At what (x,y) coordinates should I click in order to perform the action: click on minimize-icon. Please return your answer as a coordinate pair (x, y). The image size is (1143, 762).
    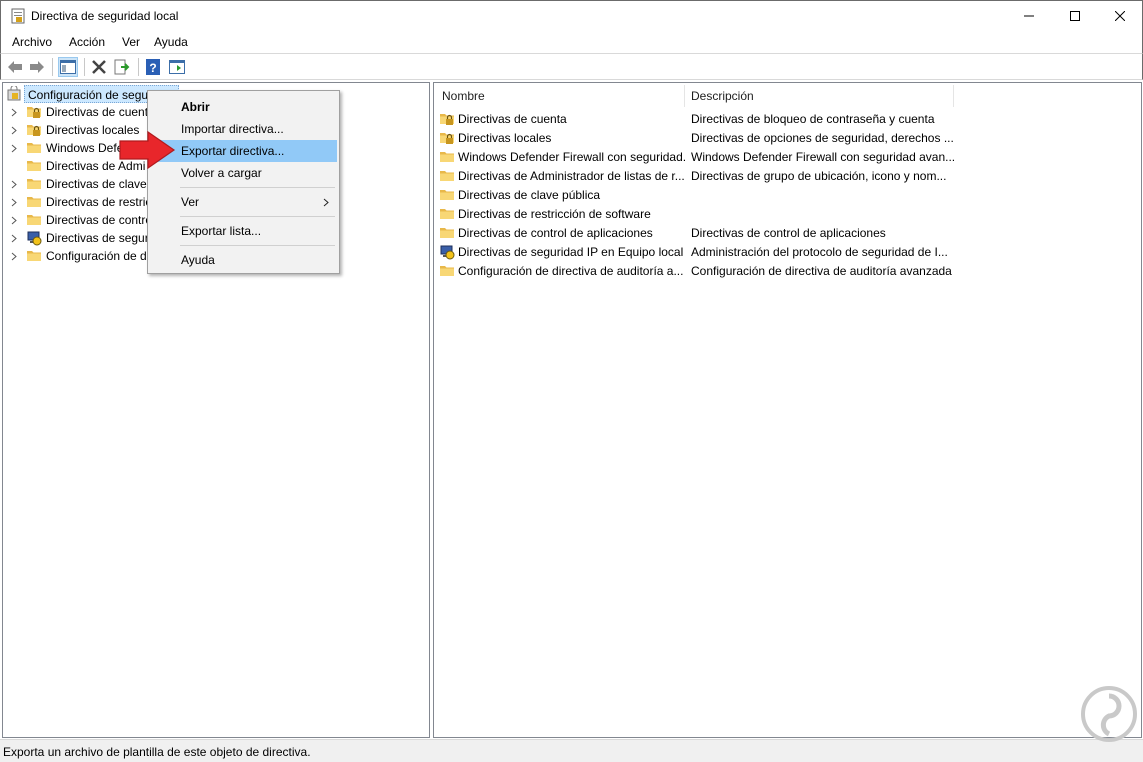
    Looking at the image, I should click on (1029, 16).